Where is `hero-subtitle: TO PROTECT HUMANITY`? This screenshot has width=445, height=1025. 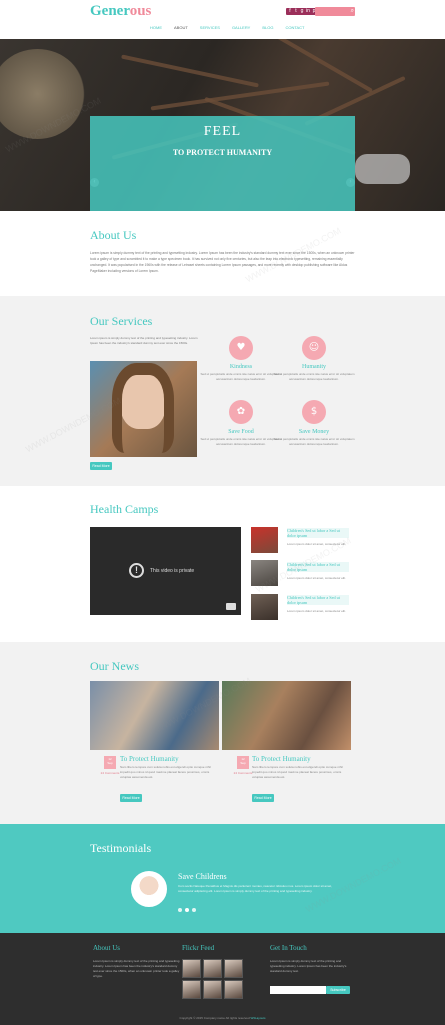 hero-subtitle: TO PROTECT HUMANITY is located at coordinates (222, 152).